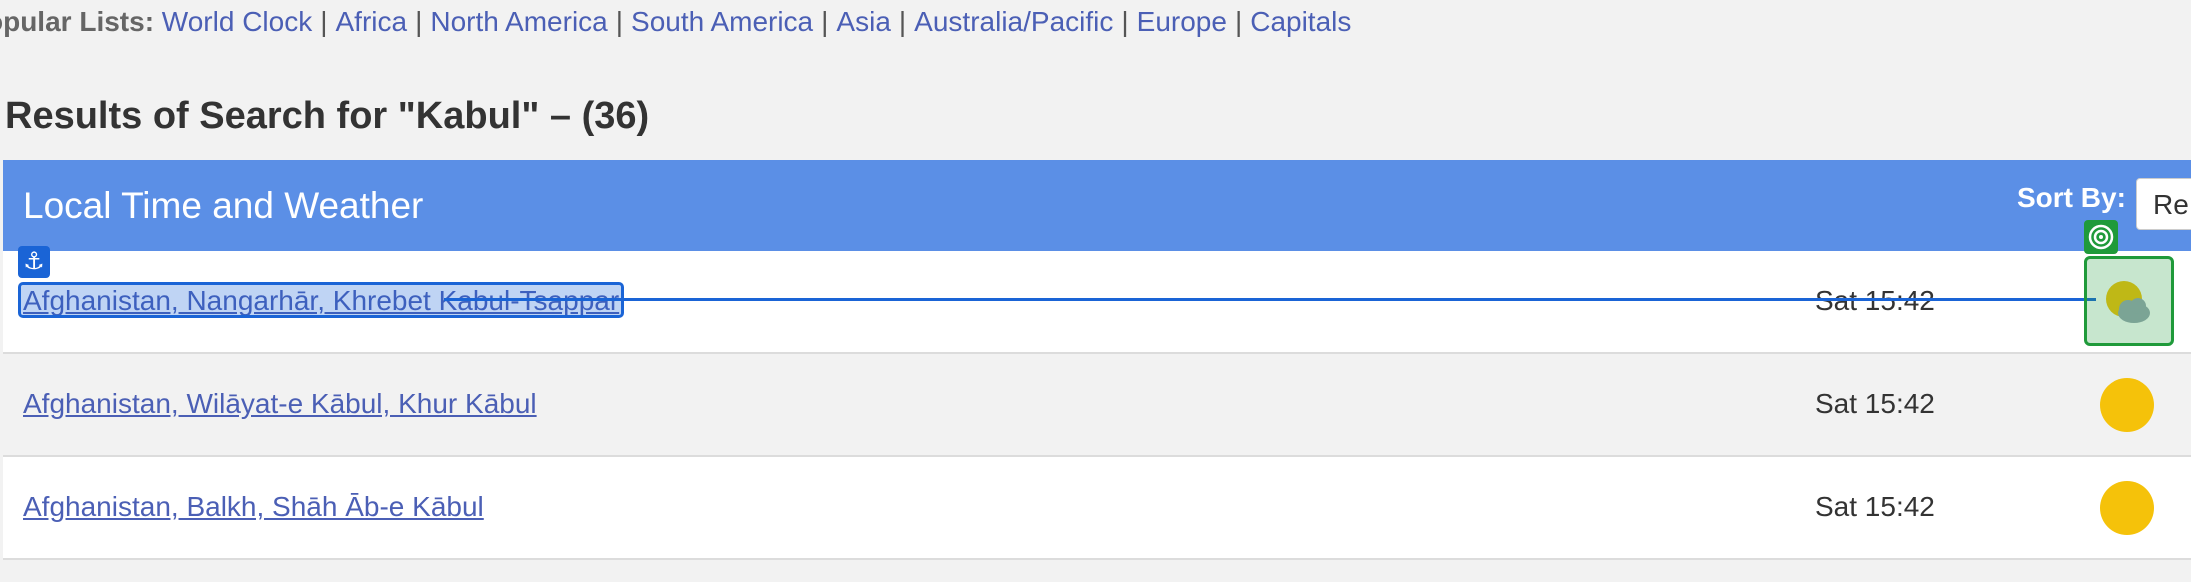  What do you see at coordinates (2129, 301) in the screenshot?
I see `target-highlight` at bounding box center [2129, 301].